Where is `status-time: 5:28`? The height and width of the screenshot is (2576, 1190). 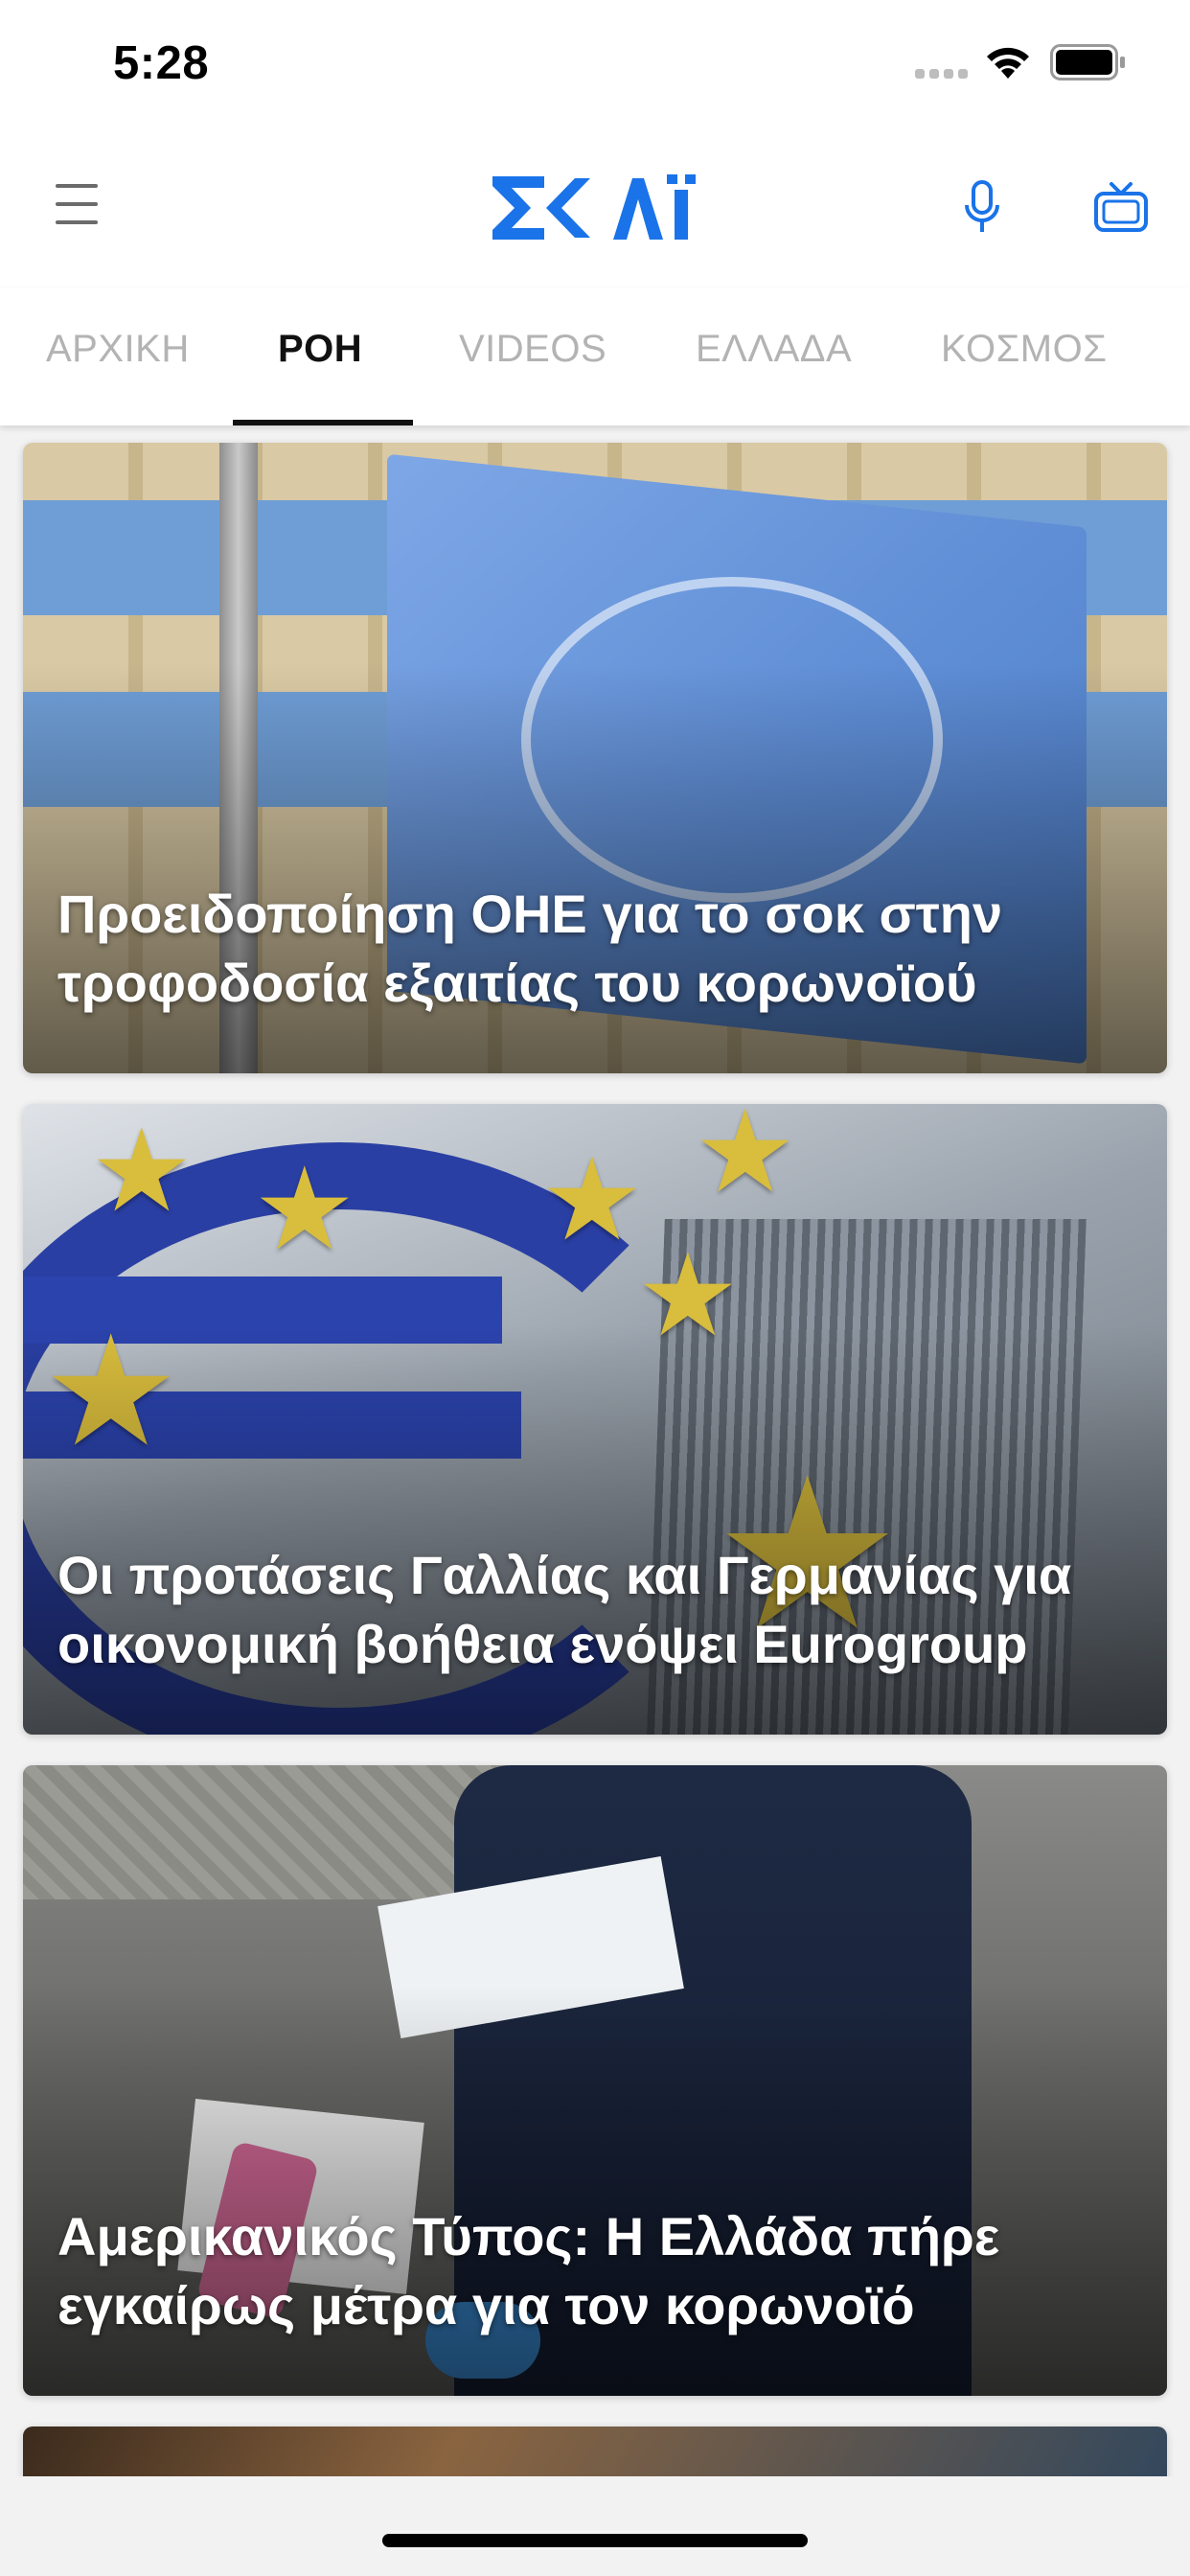
status-time: 5:28 is located at coordinates (162, 63).